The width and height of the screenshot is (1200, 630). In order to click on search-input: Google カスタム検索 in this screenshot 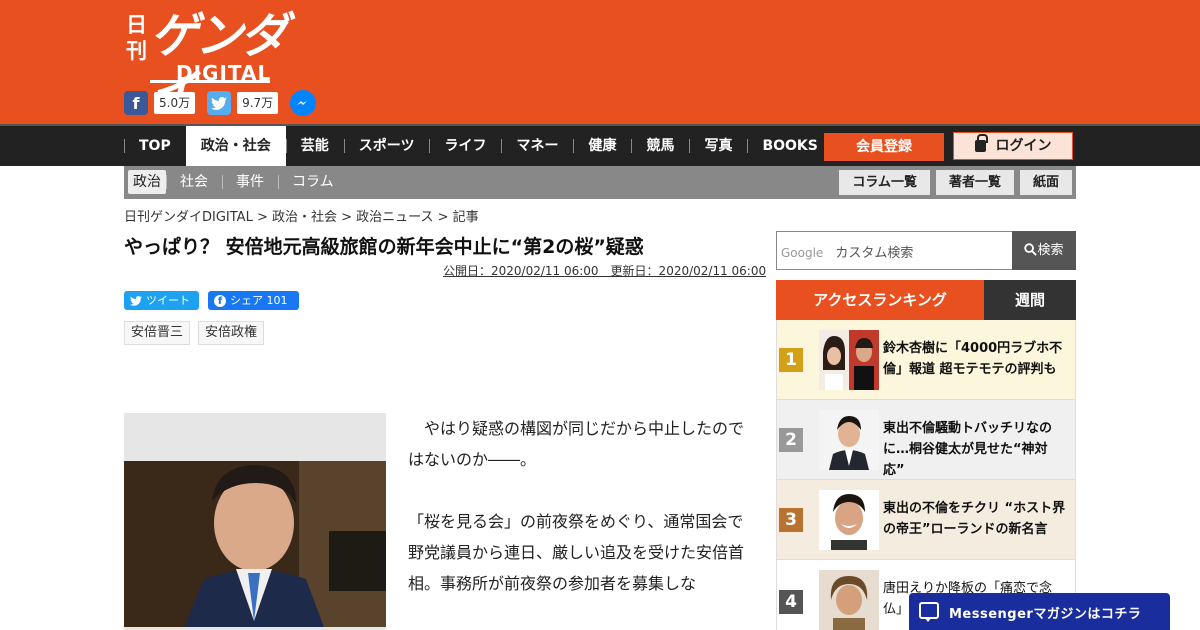, I will do `click(847, 251)`.